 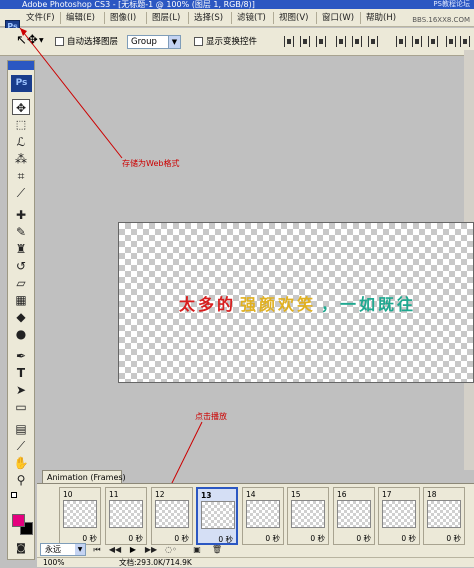 What do you see at coordinates (71, 93) in the screenshot?
I see `arrow-to-file-menu` at bounding box center [71, 93].